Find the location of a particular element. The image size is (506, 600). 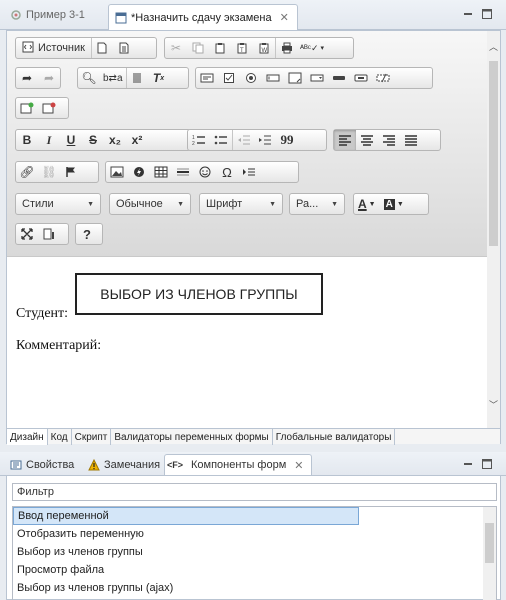

form-icon is located at coordinates (207, 78).